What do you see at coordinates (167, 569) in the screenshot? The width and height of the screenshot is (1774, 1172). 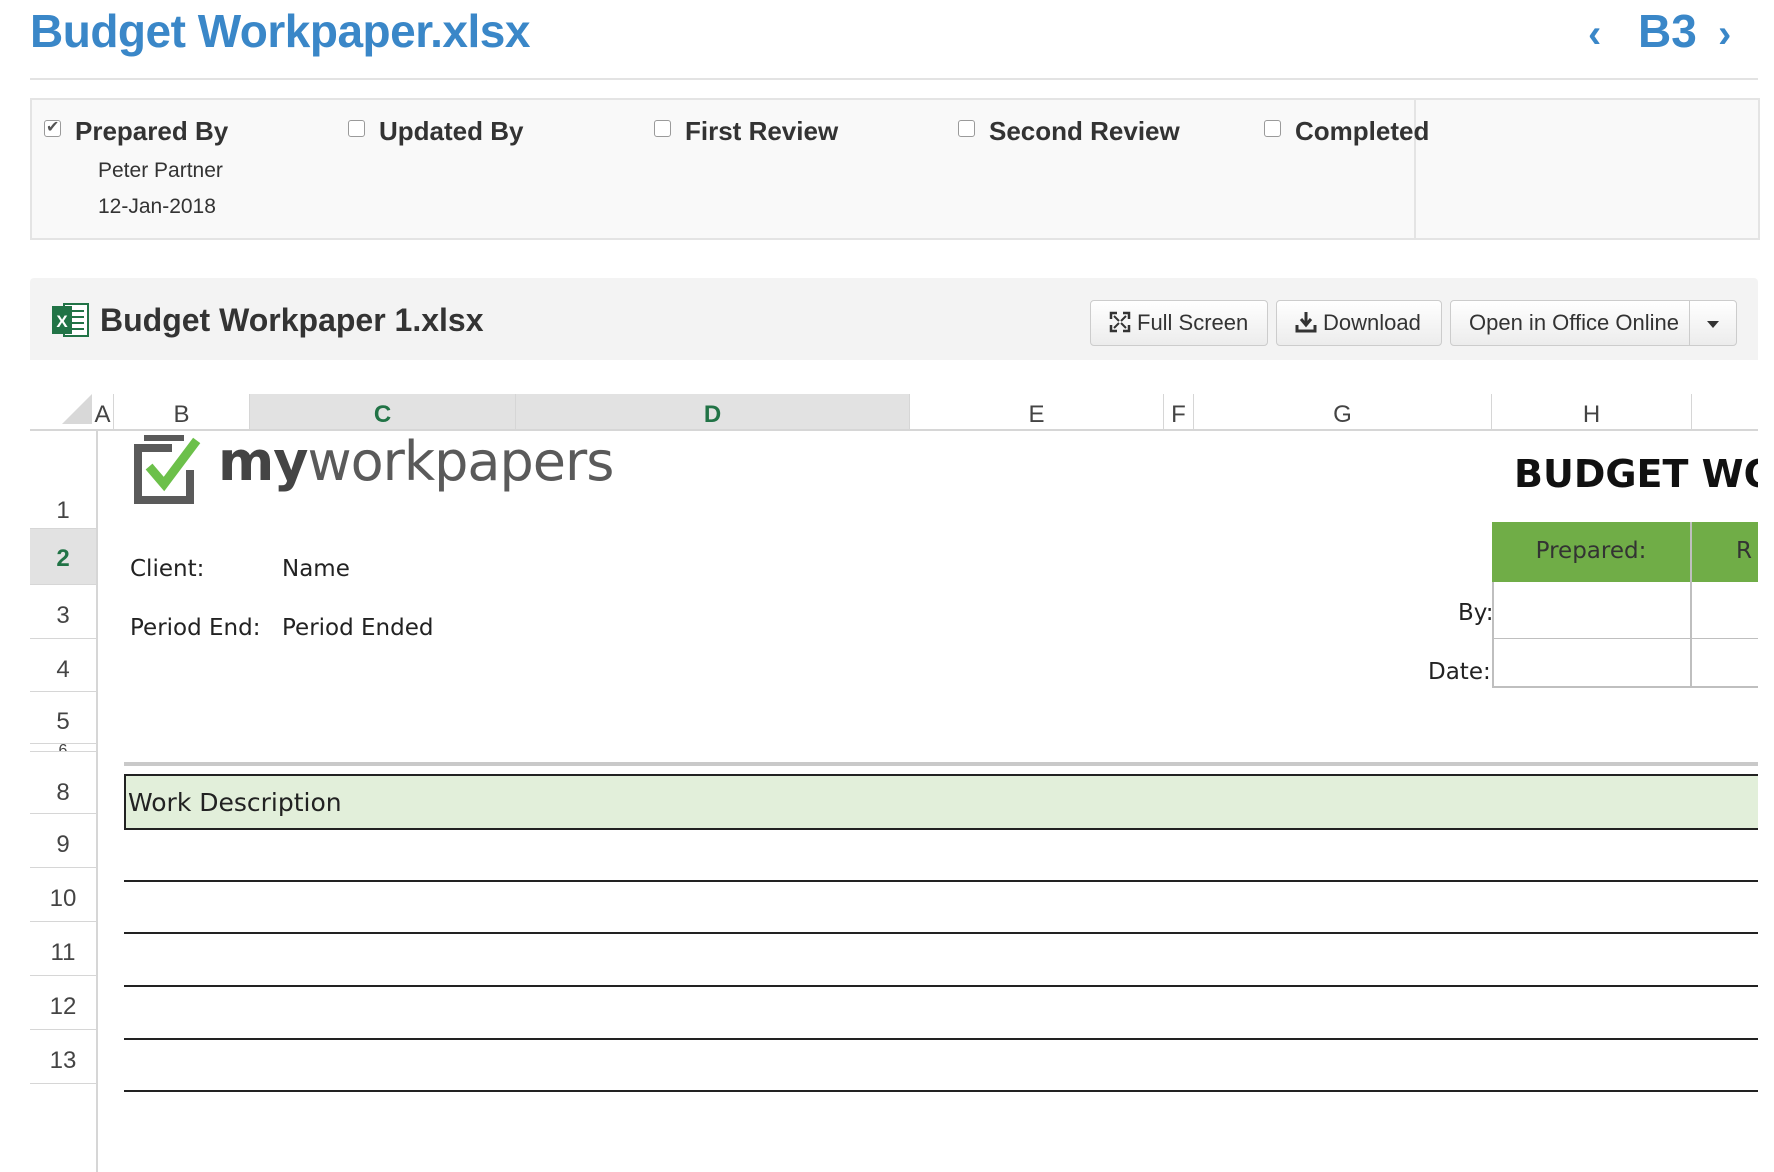 I see `client-label: Client:` at bounding box center [167, 569].